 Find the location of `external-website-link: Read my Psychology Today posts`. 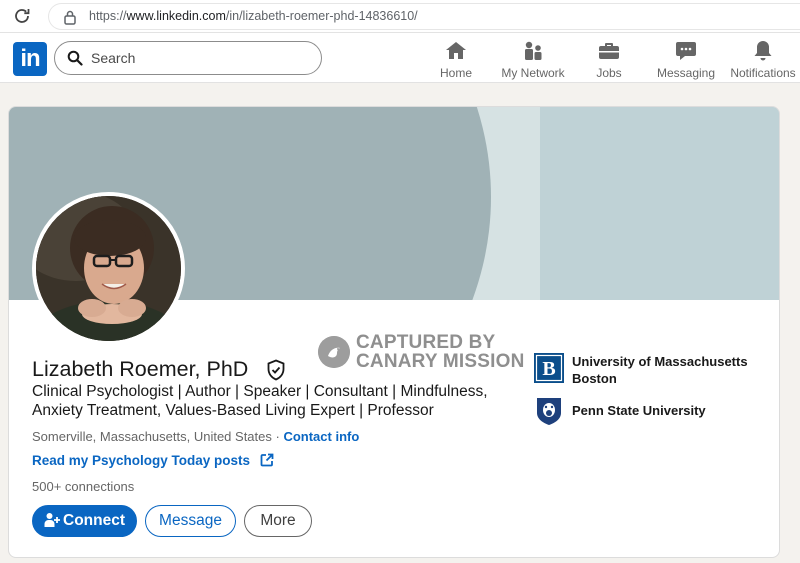

external-website-link: Read my Psychology Today posts is located at coordinates (153, 460).